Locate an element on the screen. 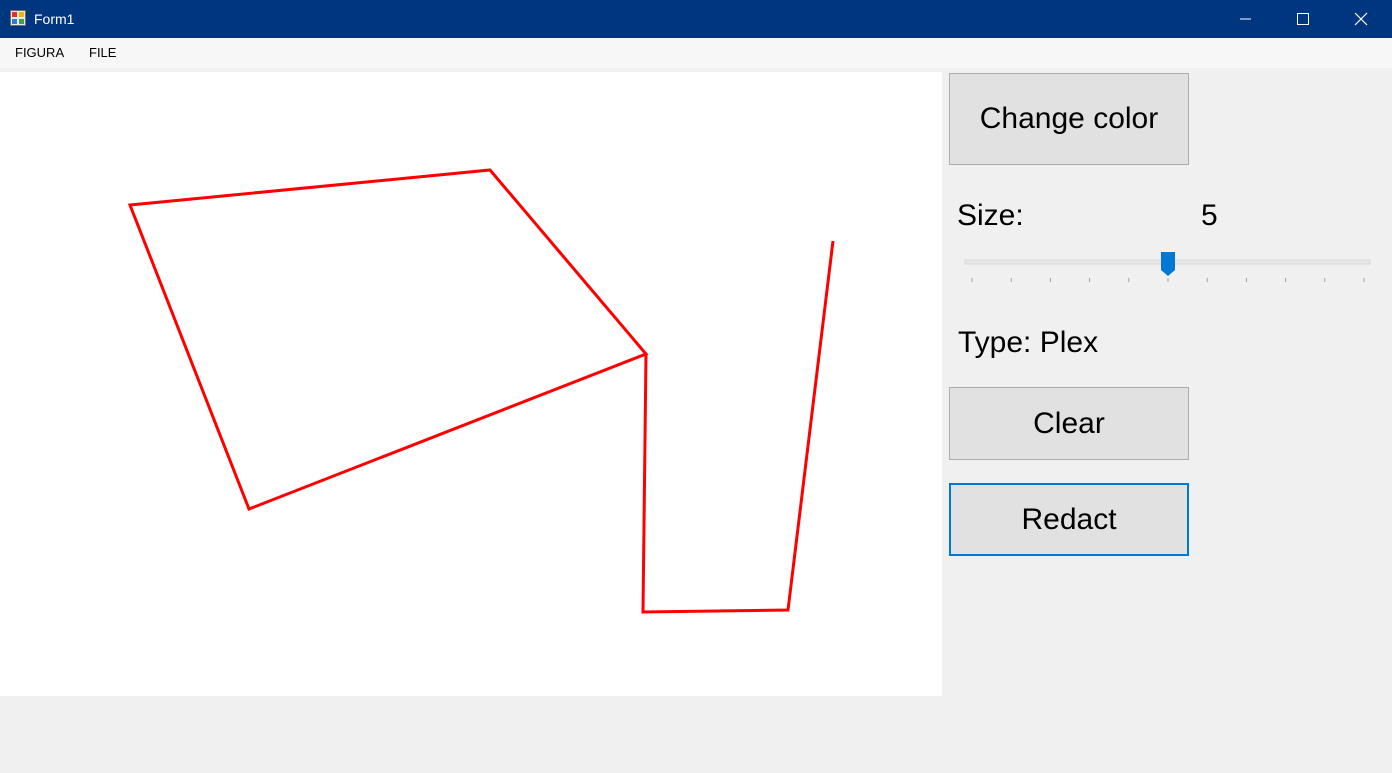  menu-bar: FIGURA FILE is located at coordinates (696, 53).